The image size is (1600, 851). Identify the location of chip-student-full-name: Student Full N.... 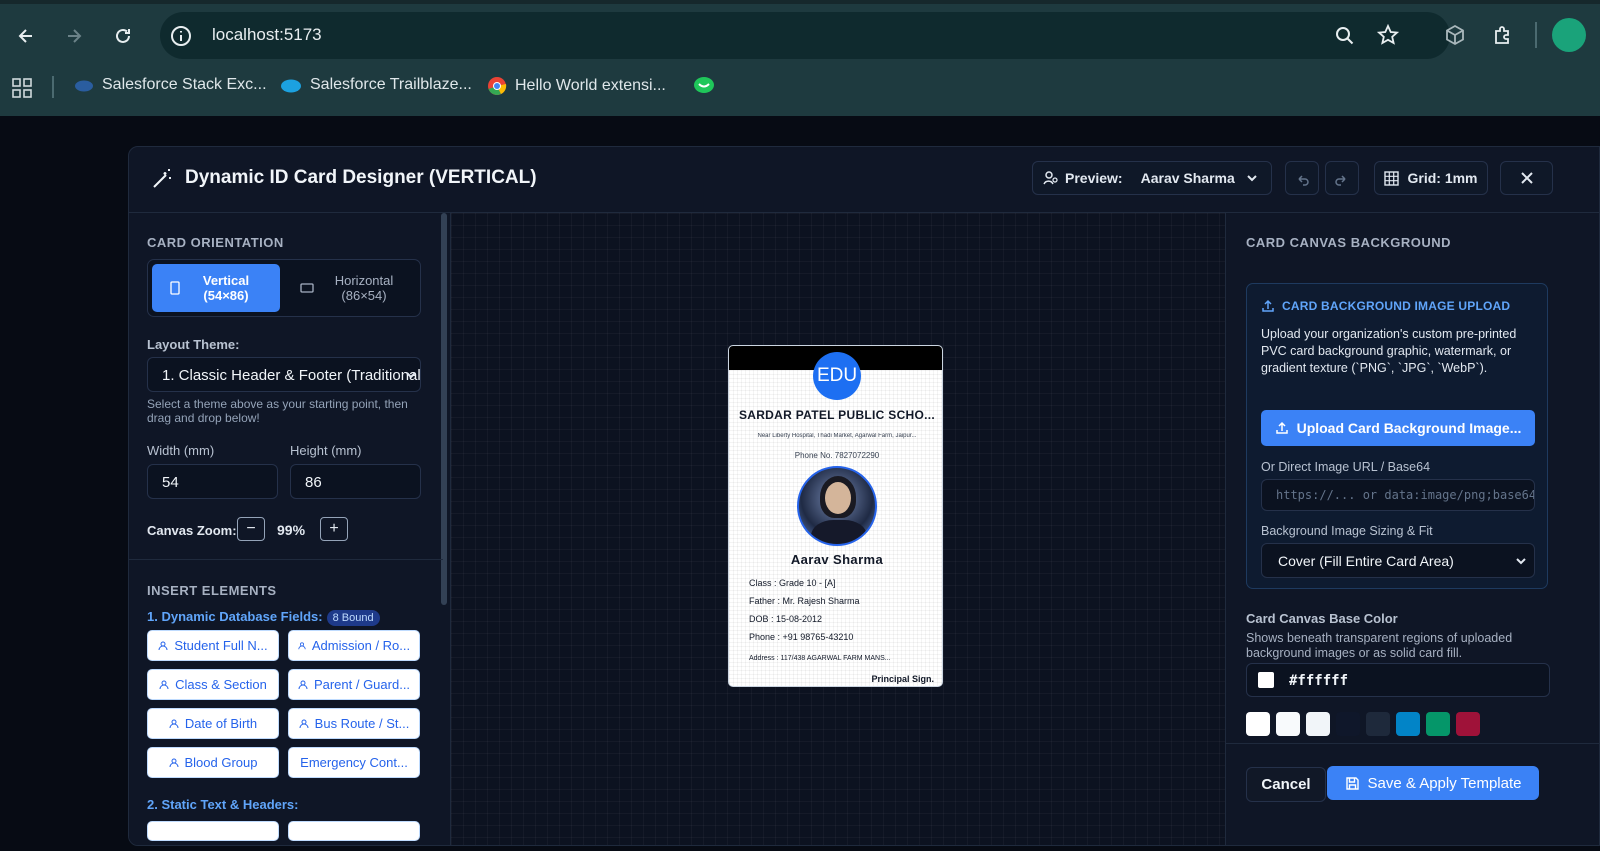
(213, 645).